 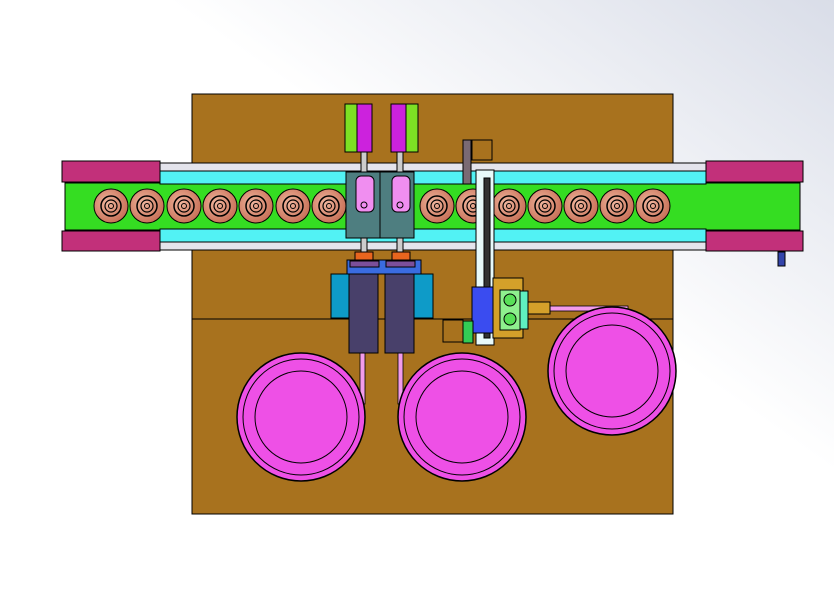 I want to click on rail-top-gray, so click(x=433, y=167).